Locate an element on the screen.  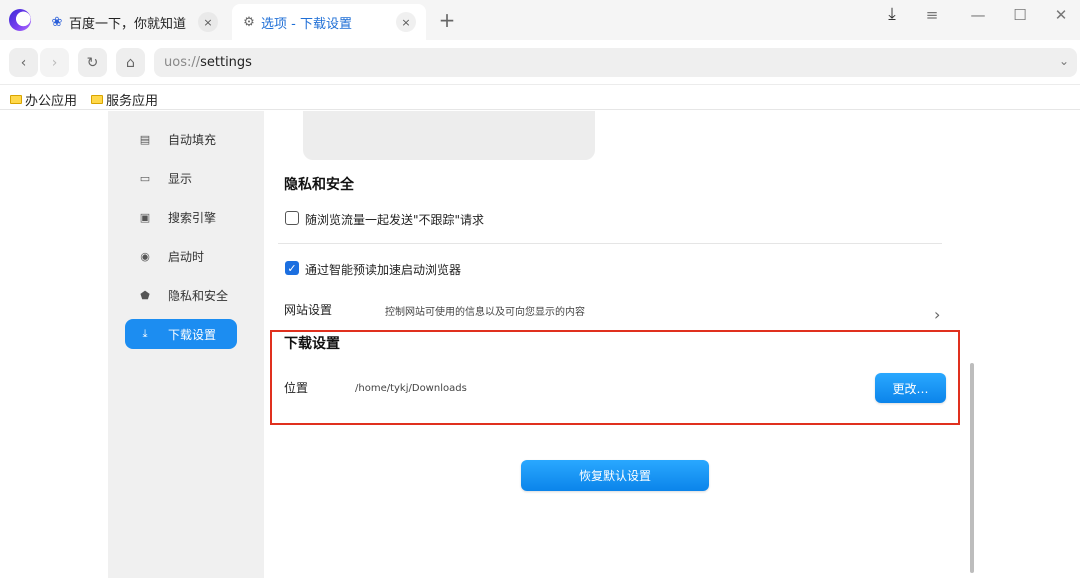
check-icon: ✓ is located at coordinates (292, 268).